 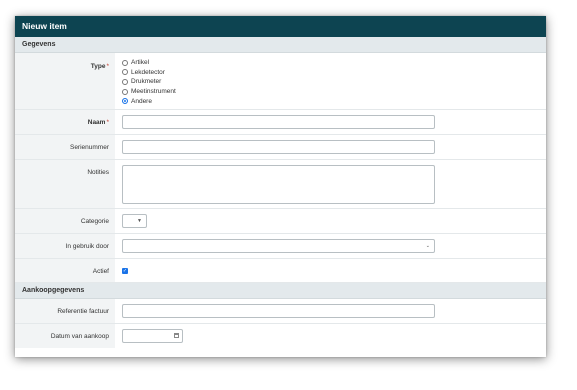 I want to click on checkmark-icon: ✓, so click(x=125, y=271).